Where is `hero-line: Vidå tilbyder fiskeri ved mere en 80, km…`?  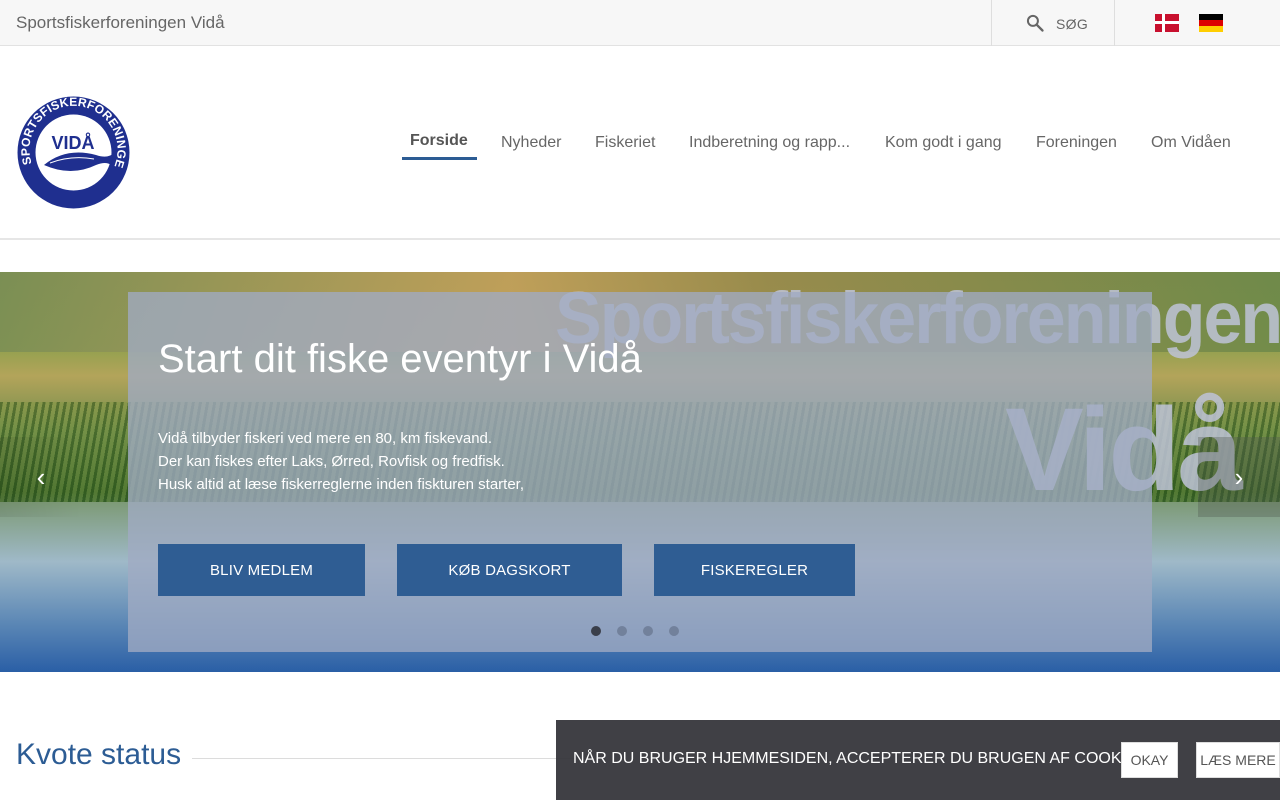
hero-line: Vidå tilbyder fiskeri ved mere en 80, km… is located at coordinates (325, 438).